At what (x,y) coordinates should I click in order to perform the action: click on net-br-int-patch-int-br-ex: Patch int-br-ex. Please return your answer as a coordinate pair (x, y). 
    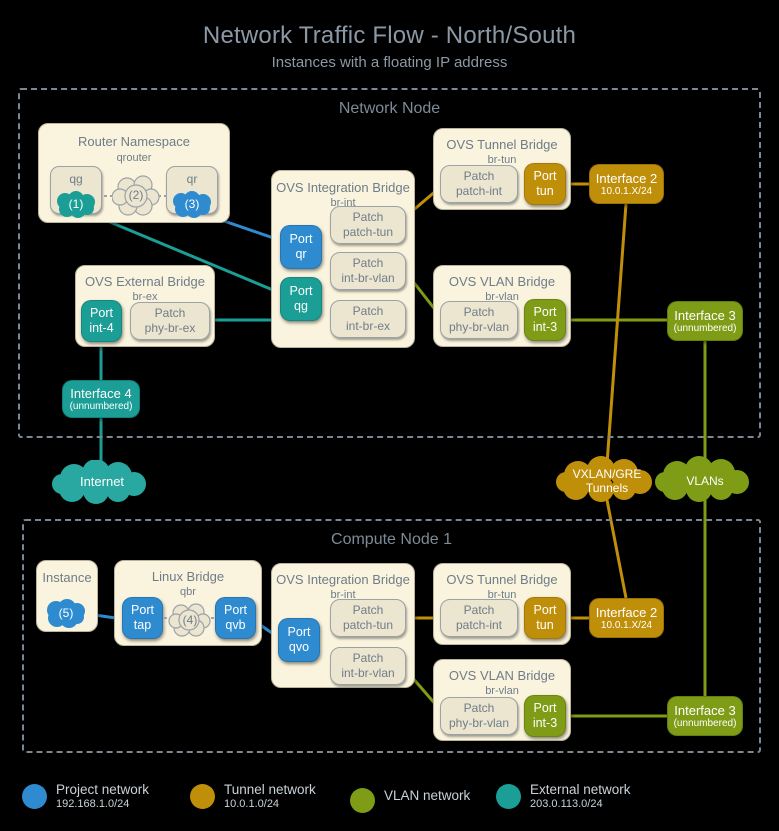
    Looking at the image, I should click on (368, 319).